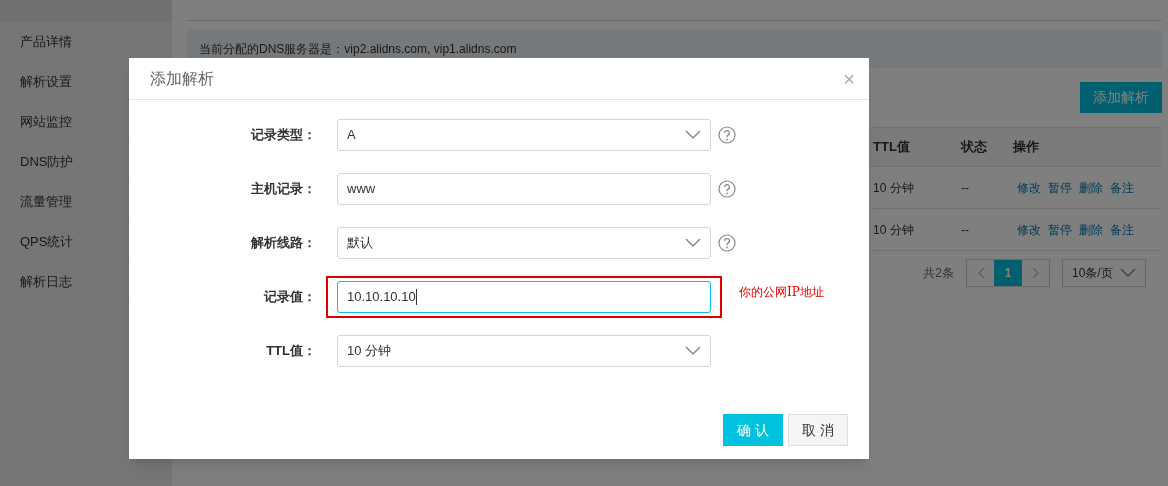 The width and height of the screenshot is (1168, 486). I want to click on column-header: 状态, so click(974, 147).